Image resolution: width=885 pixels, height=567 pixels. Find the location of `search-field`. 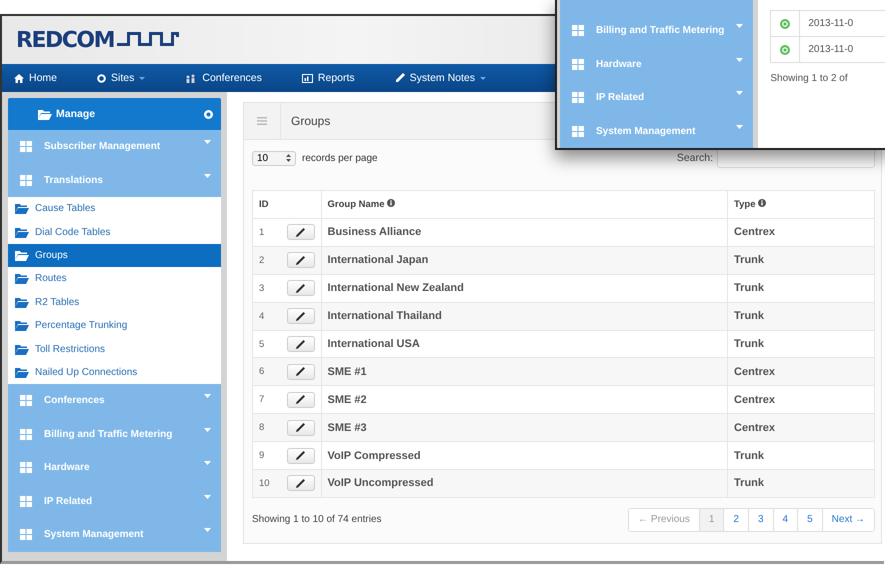

search-field is located at coordinates (796, 158).